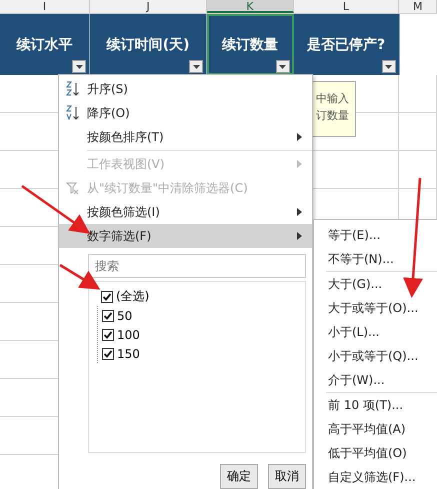 The height and width of the screenshot is (489, 437). Describe the element at coordinates (197, 266) in the screenshot. I see `search-field: 搜索` at that location.